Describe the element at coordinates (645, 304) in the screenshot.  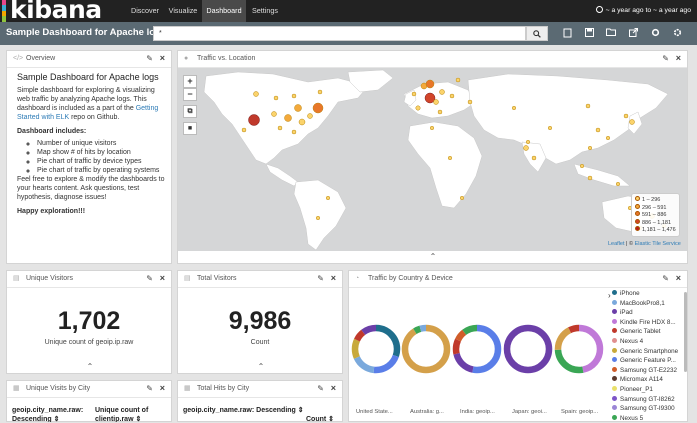
I see `legend-item: MacBookPro8,1` at that location.